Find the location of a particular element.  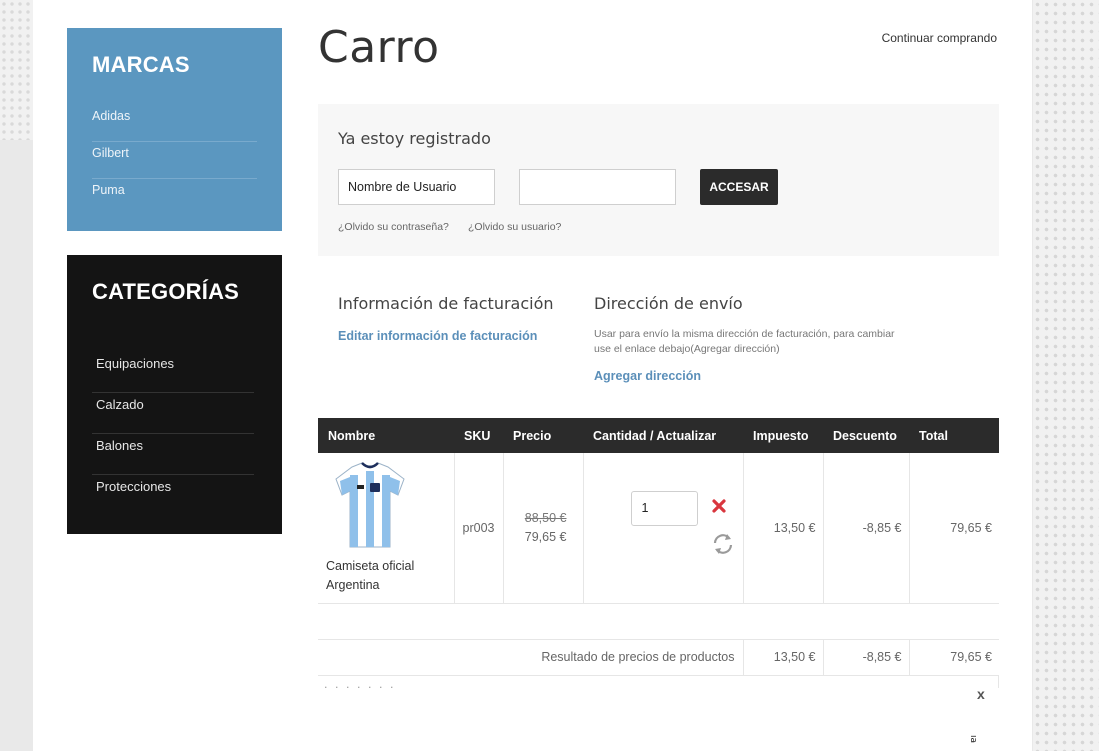

header-price: Precio is located at coordinates (543, 435).